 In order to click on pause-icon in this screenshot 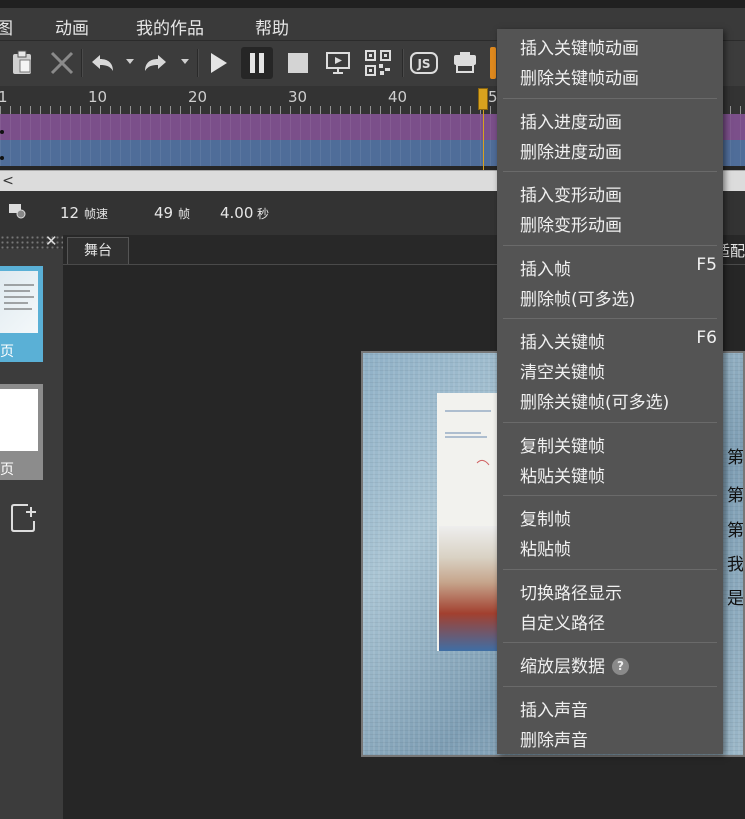, I will do `click(257, 63)`.